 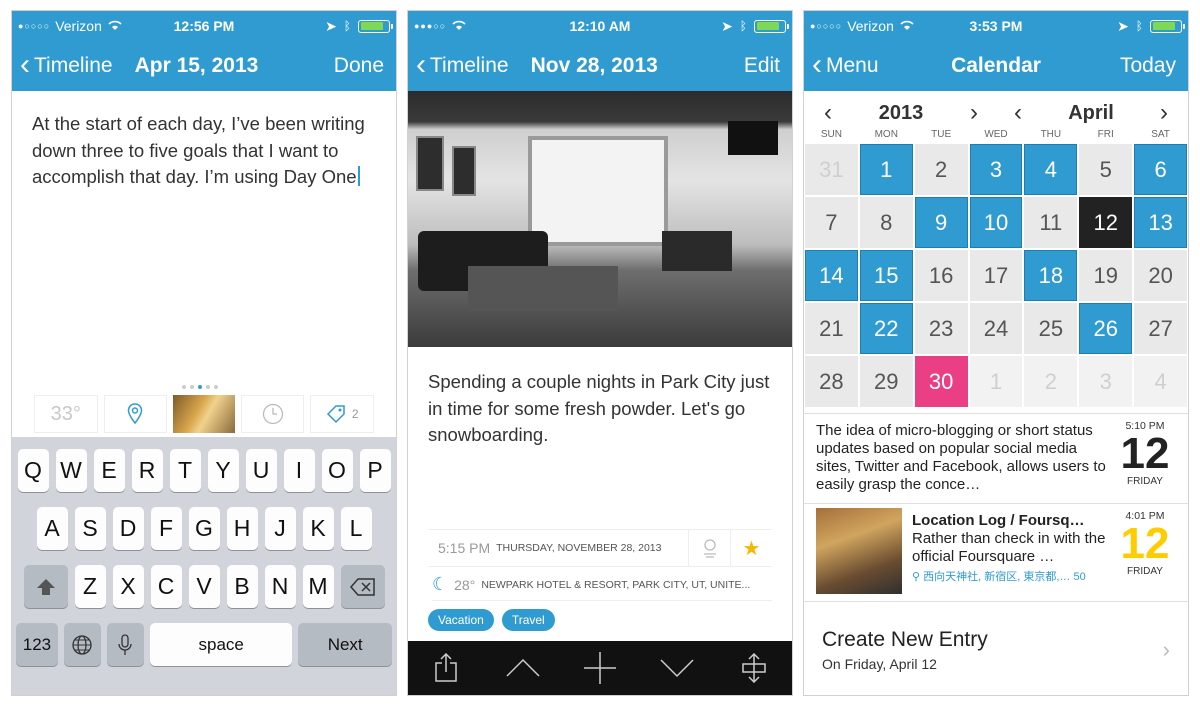 I want to click on calendar-day: 21, so click(x=831, y=328).